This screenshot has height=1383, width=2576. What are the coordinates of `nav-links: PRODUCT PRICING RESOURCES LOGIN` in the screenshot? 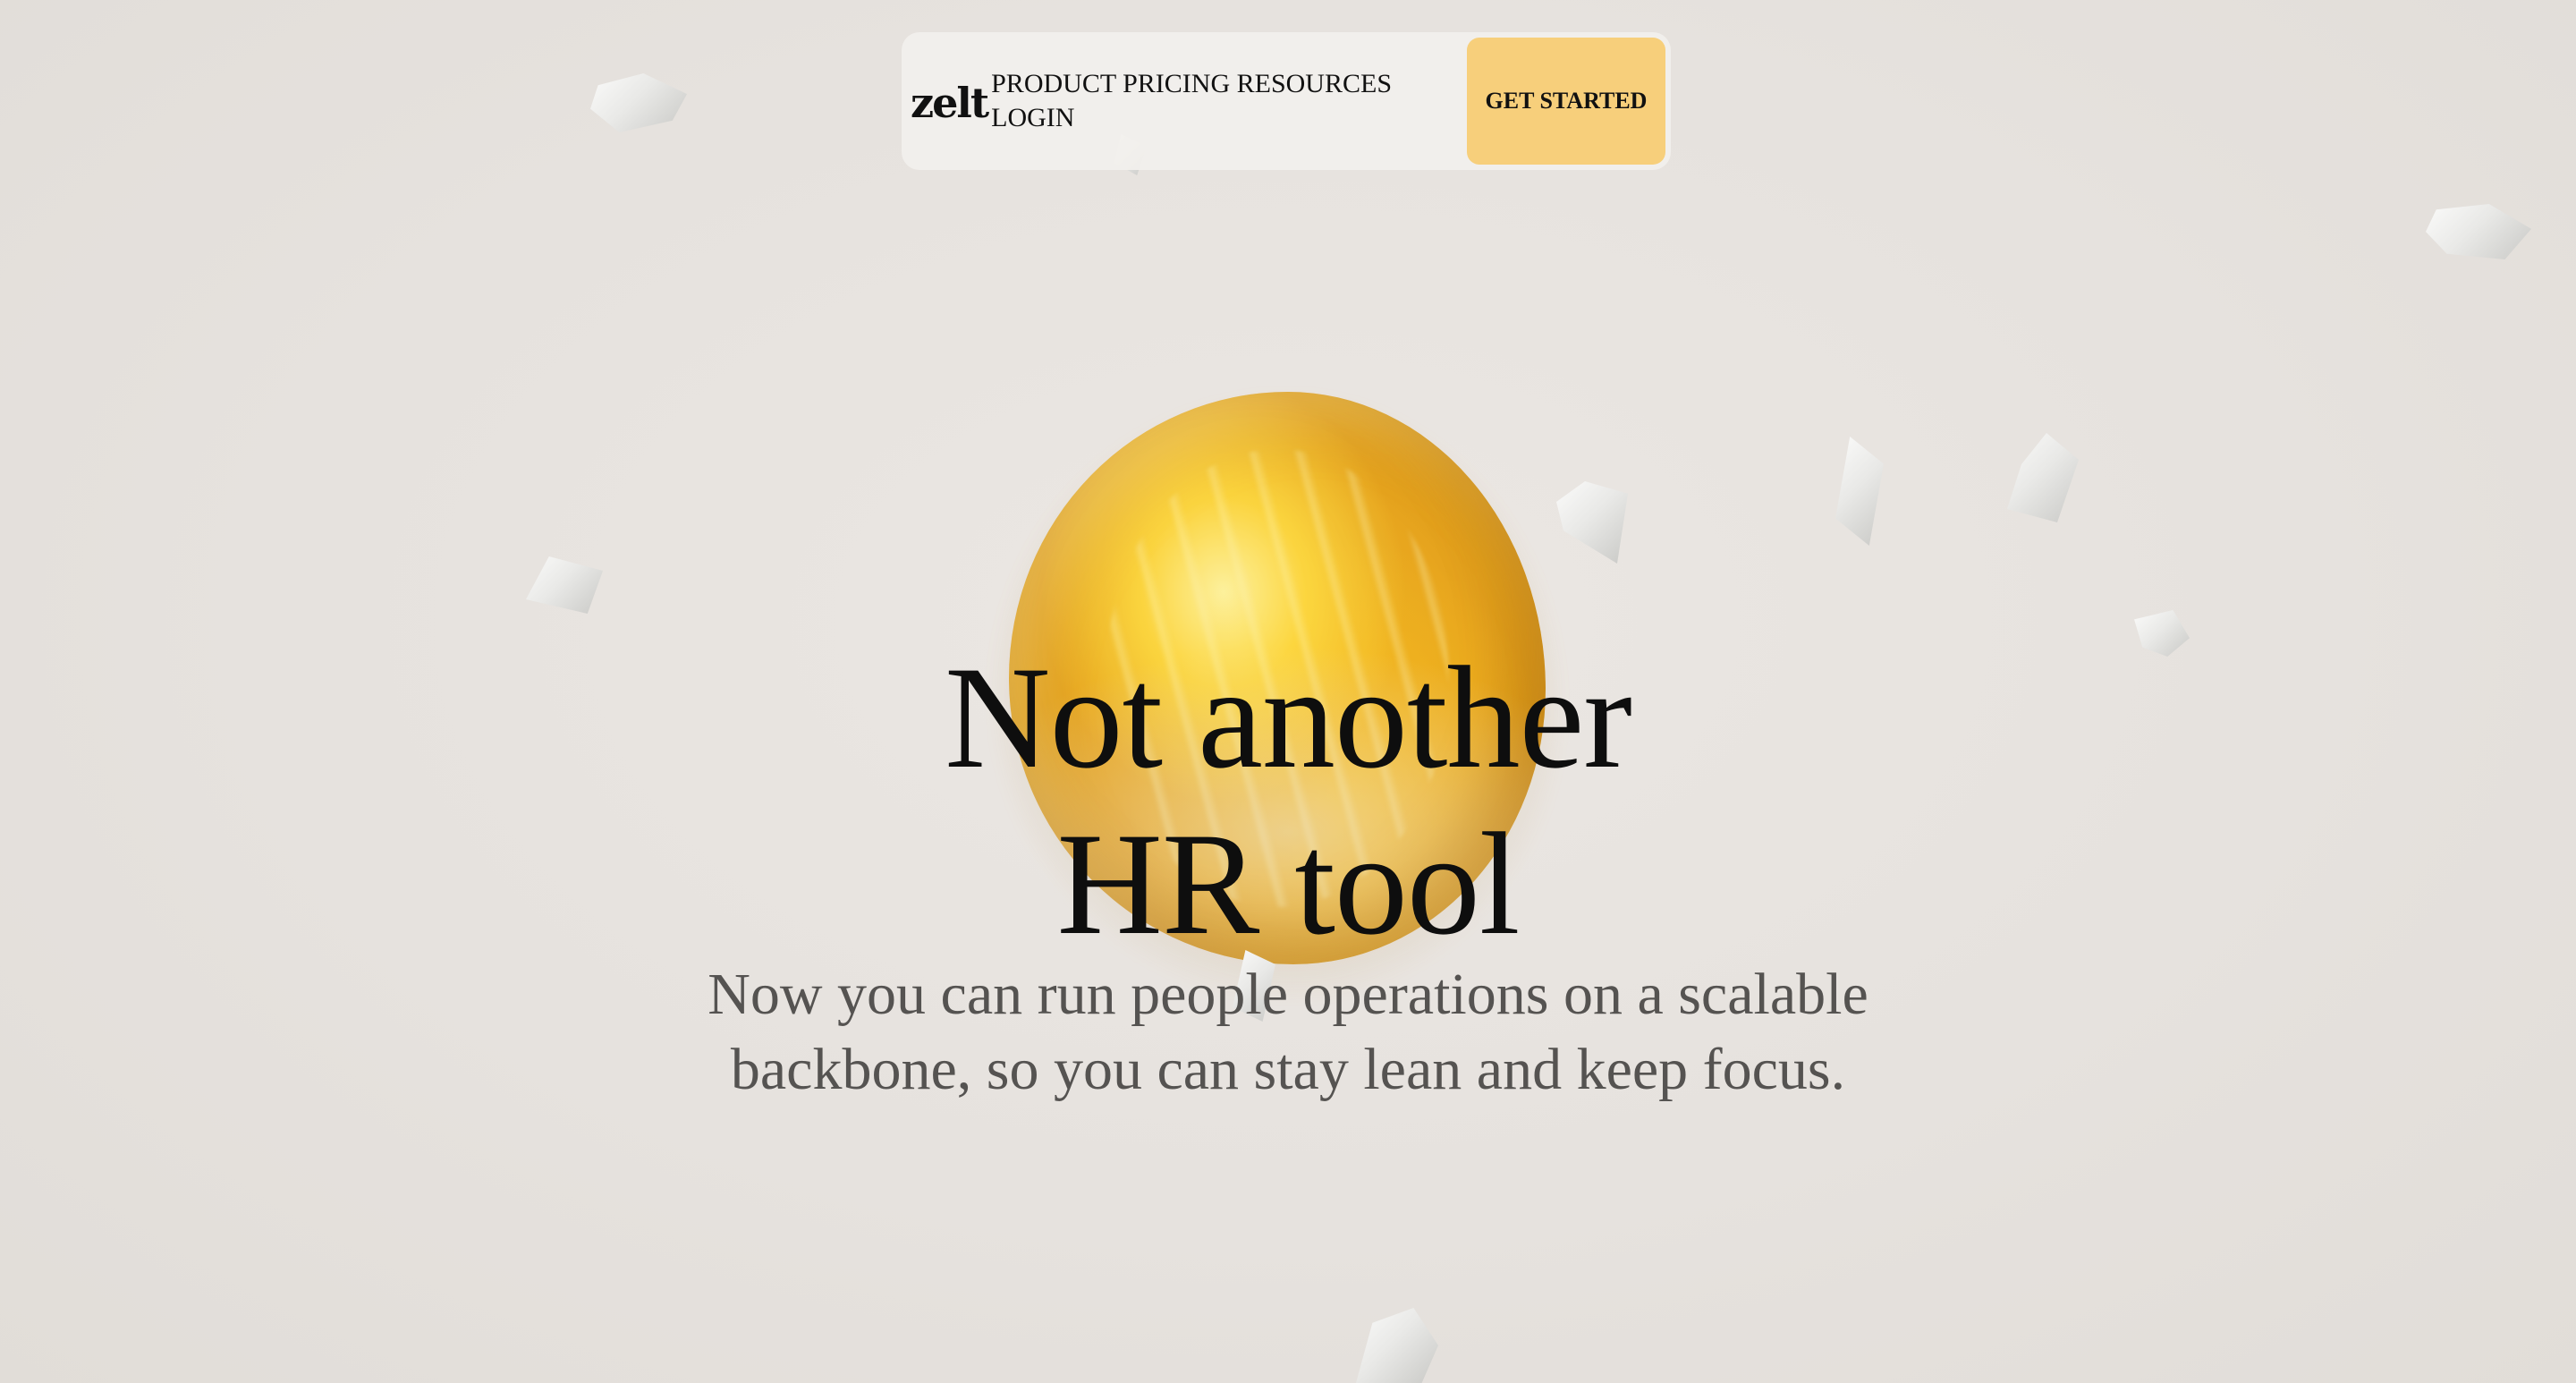 It's located at (1214, 101).